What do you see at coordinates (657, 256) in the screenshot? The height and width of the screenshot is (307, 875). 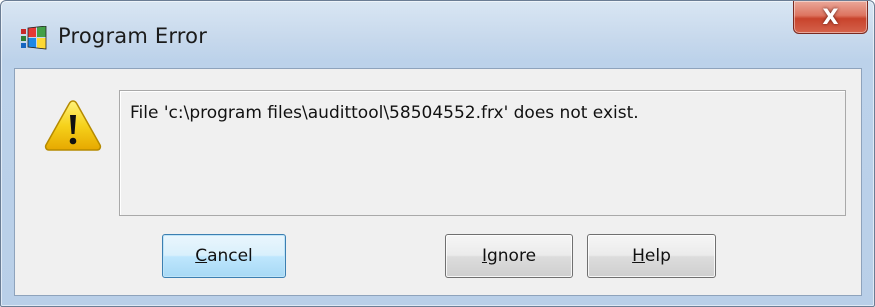 I see `help-button-label: elp` at bounding box center [657, 256].